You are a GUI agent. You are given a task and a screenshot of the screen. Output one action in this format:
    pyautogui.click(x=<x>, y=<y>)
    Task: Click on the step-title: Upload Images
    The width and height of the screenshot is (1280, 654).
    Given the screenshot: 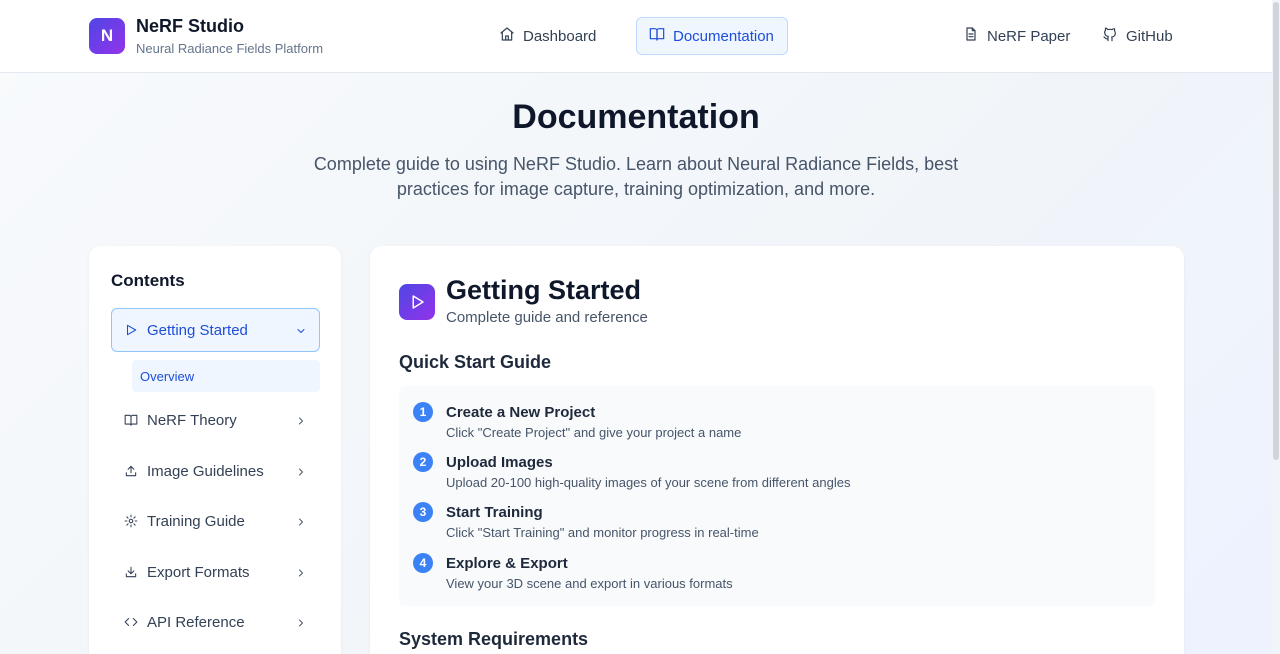 What is the action you would take?
    pyautogui.click(x=499, y=462)
    